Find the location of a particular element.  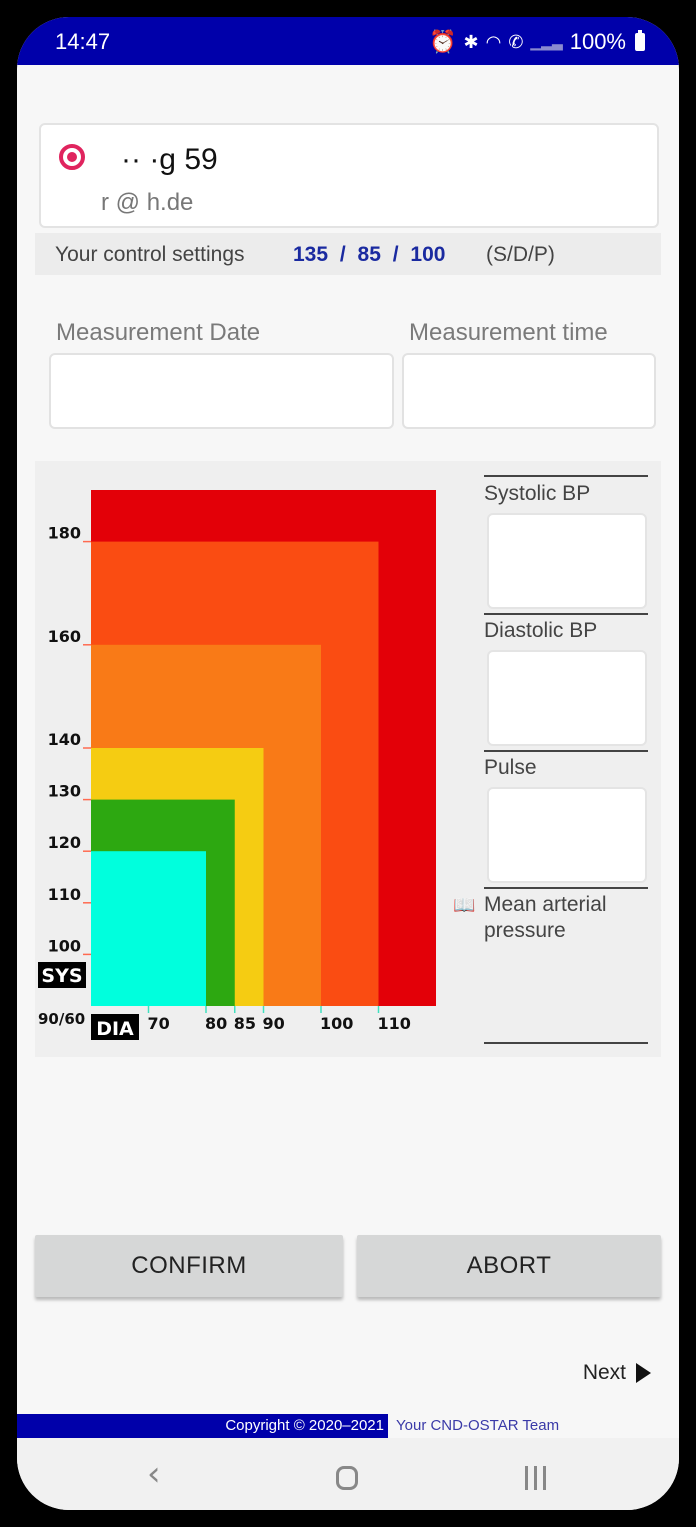

systolic-input is located at coordinates (567, 561).